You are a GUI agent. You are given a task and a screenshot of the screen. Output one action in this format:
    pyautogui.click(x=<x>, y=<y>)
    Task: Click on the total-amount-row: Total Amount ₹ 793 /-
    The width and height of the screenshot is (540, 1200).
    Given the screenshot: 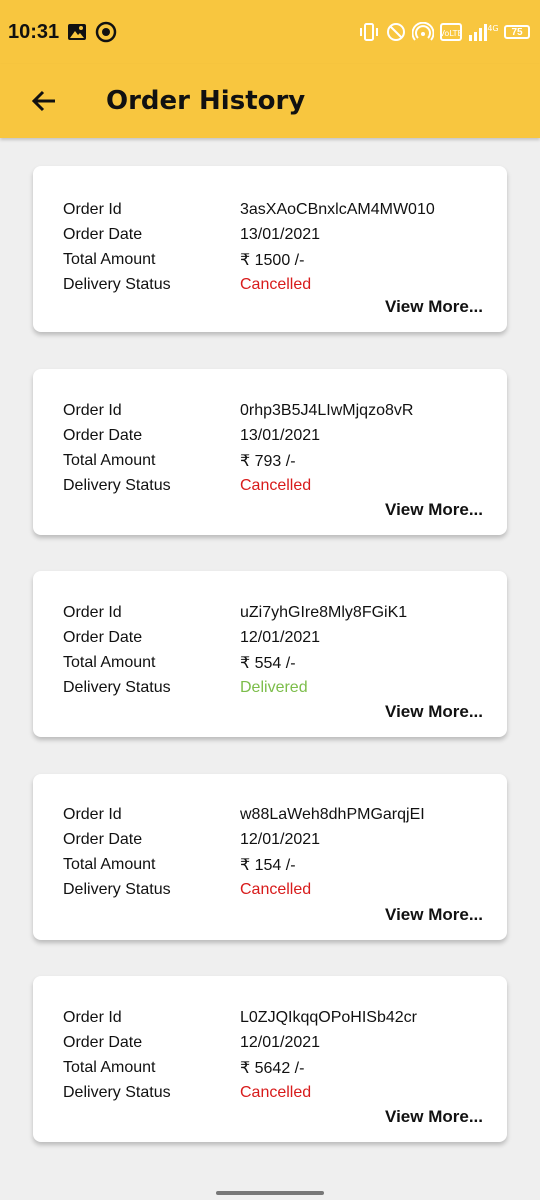 What is the action you would take?
    pyautogui.click(x=275, y=460)
    